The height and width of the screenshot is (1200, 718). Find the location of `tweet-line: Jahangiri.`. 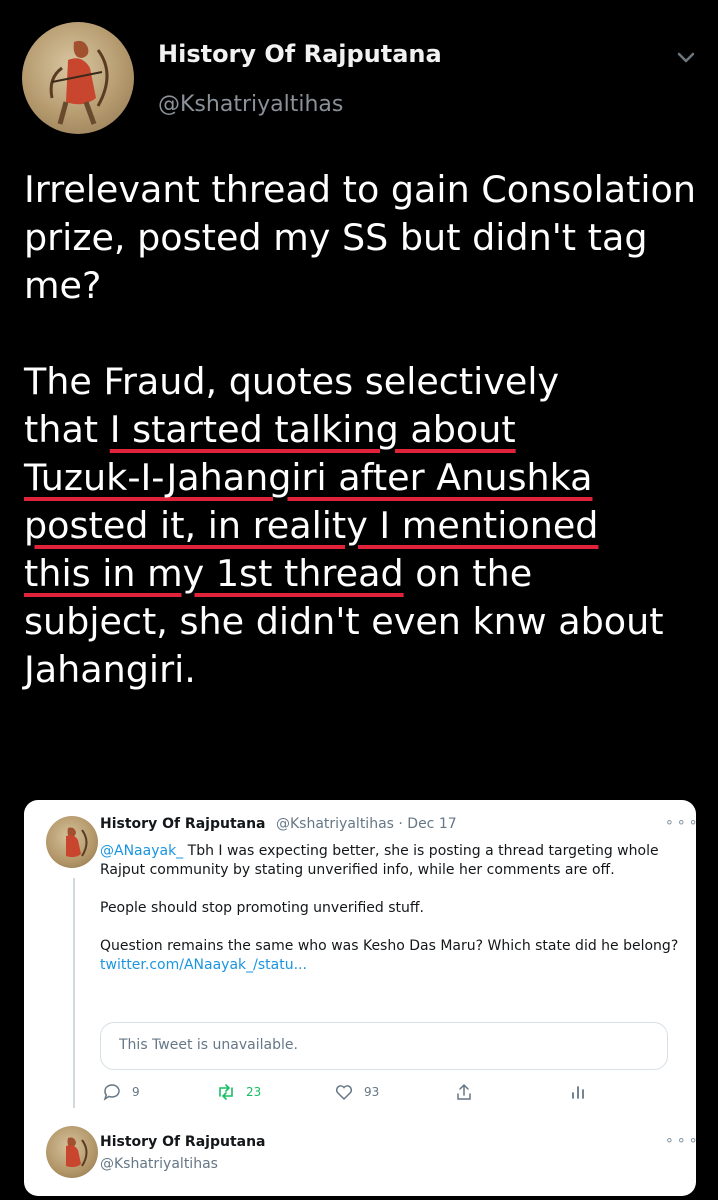

tweet-line: Jahangiri. is located at coordinates (110, 669).